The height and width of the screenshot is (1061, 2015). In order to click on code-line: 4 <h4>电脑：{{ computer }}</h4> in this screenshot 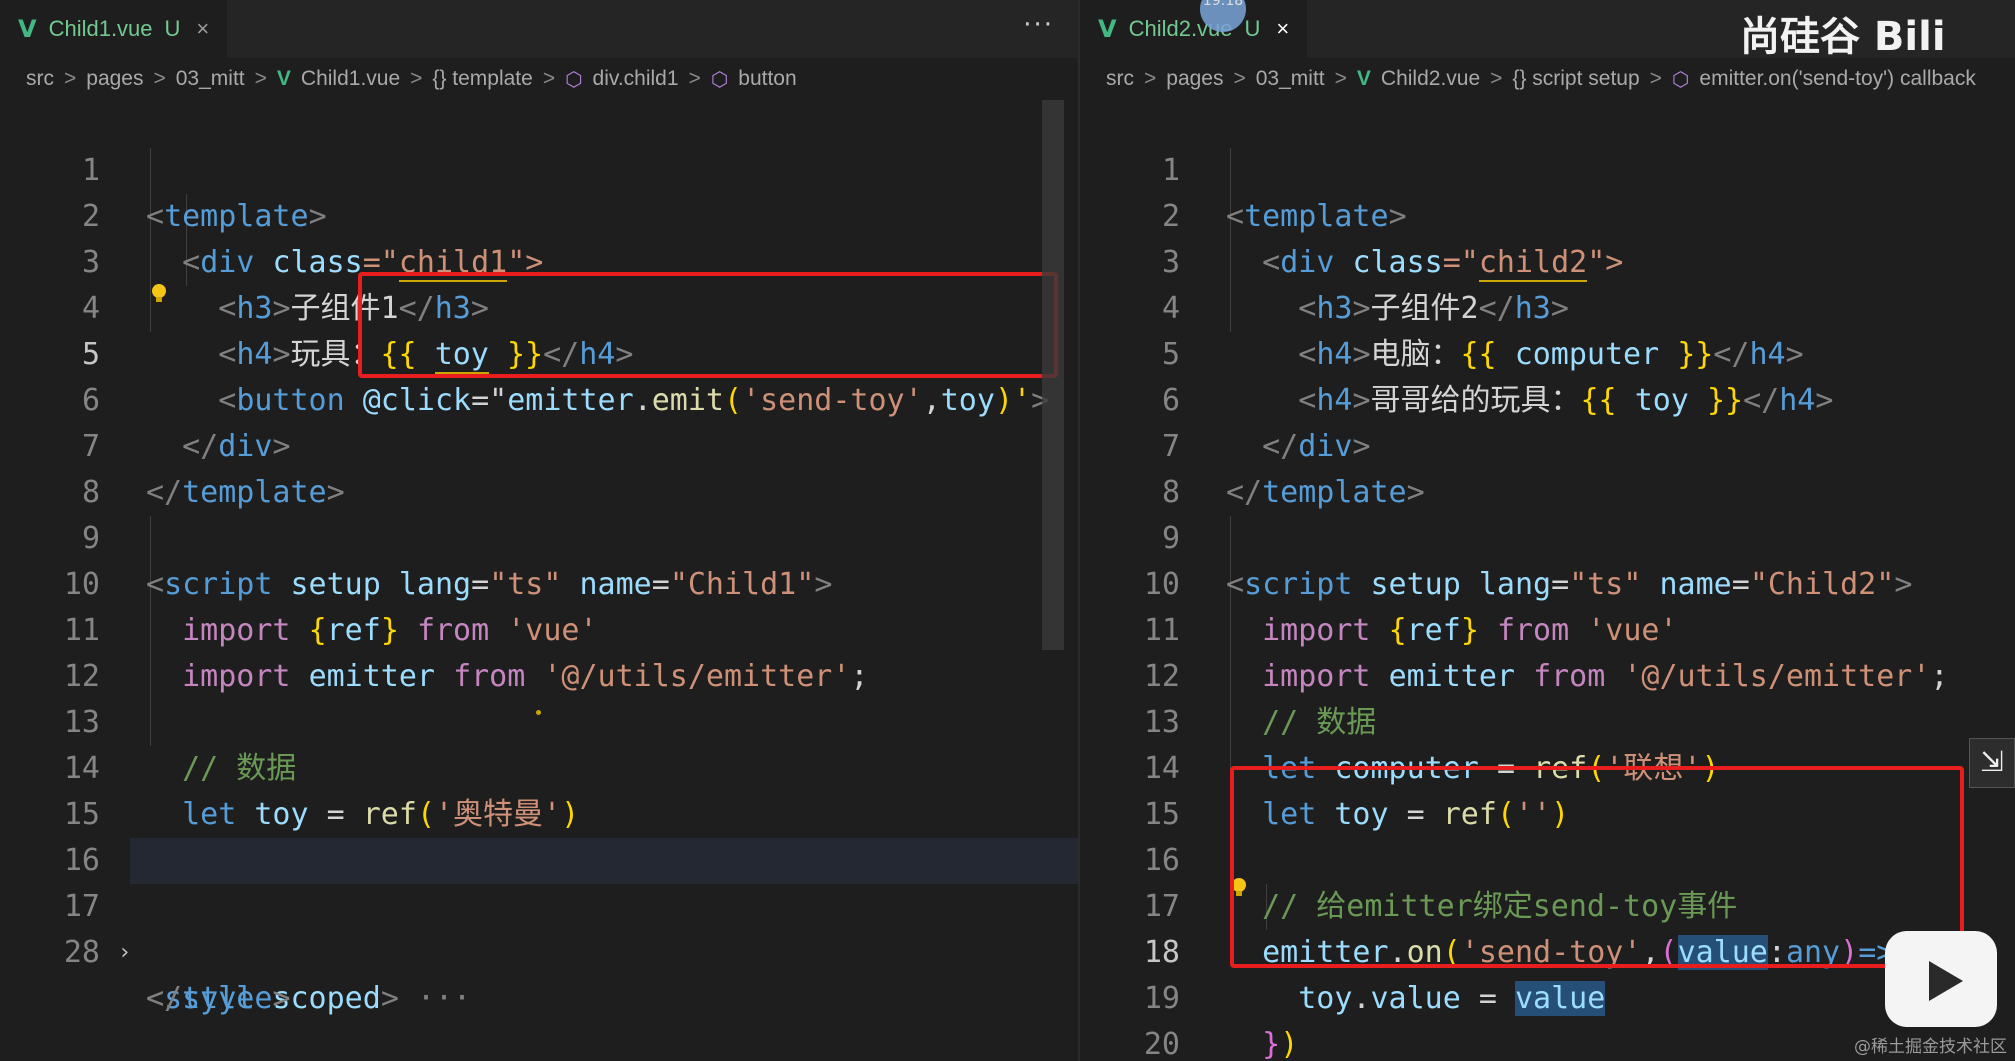, I will do `click(1547, 306)`.